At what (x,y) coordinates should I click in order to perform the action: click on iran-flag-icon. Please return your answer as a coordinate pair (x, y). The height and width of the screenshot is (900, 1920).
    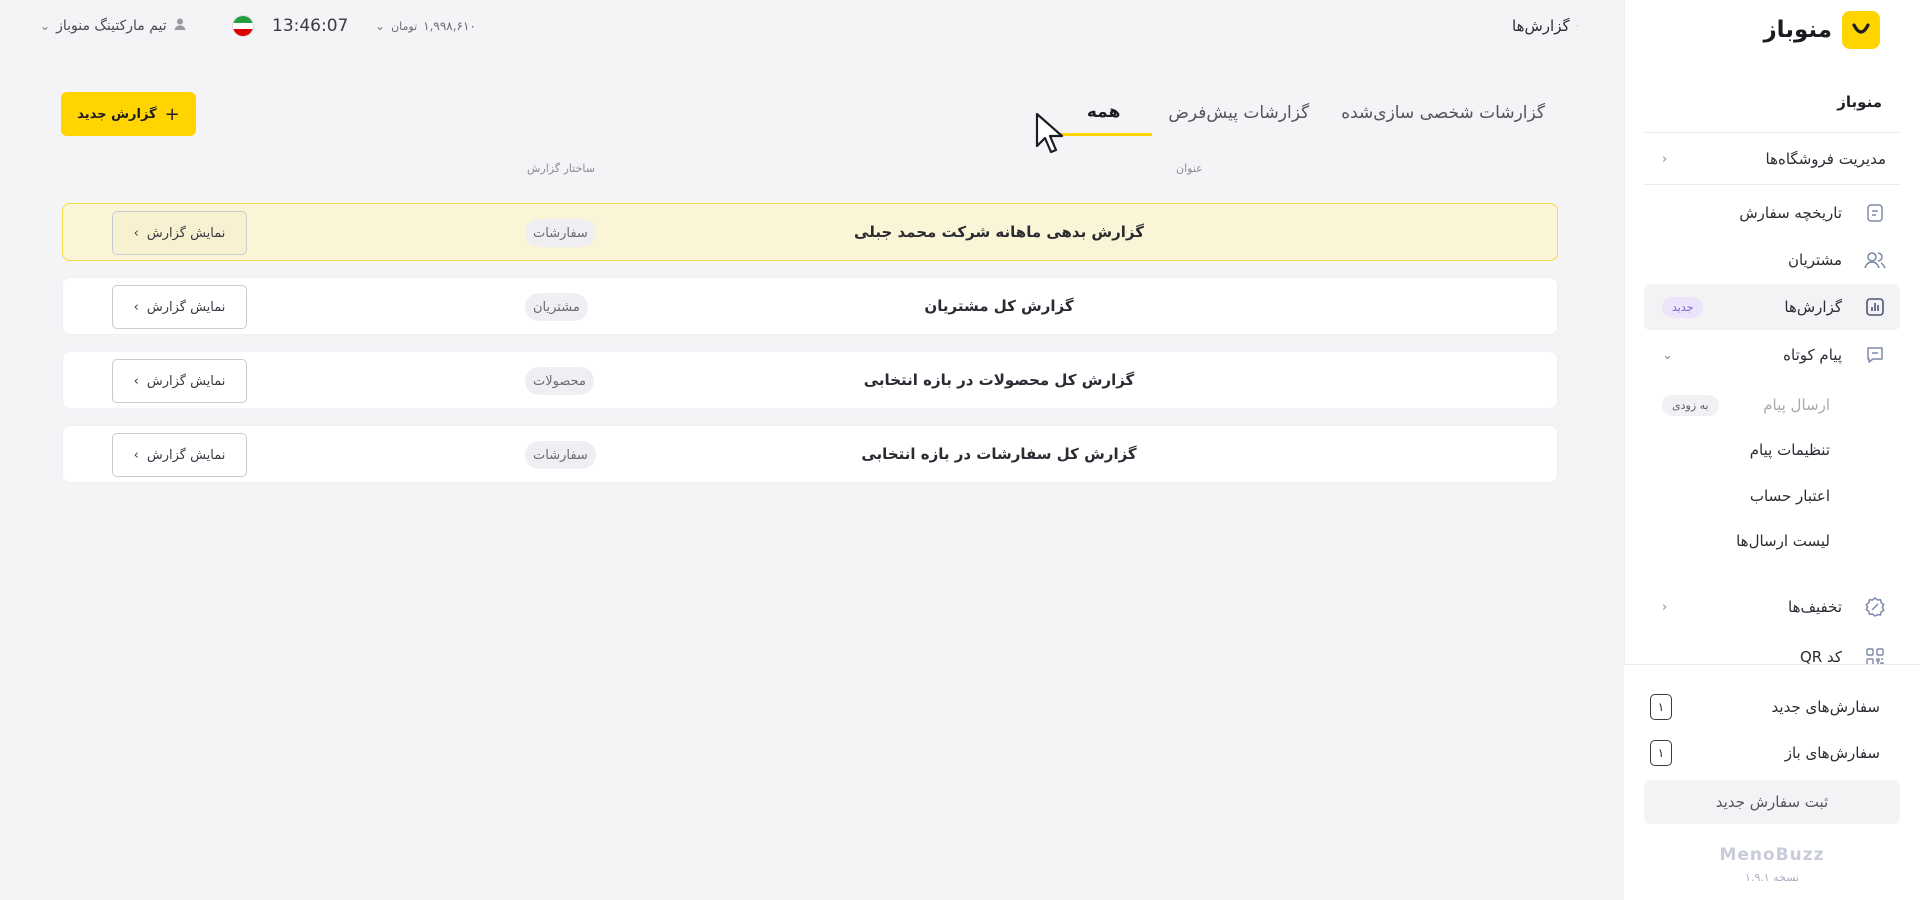
    Looking at the image, I should click on (243, 26).